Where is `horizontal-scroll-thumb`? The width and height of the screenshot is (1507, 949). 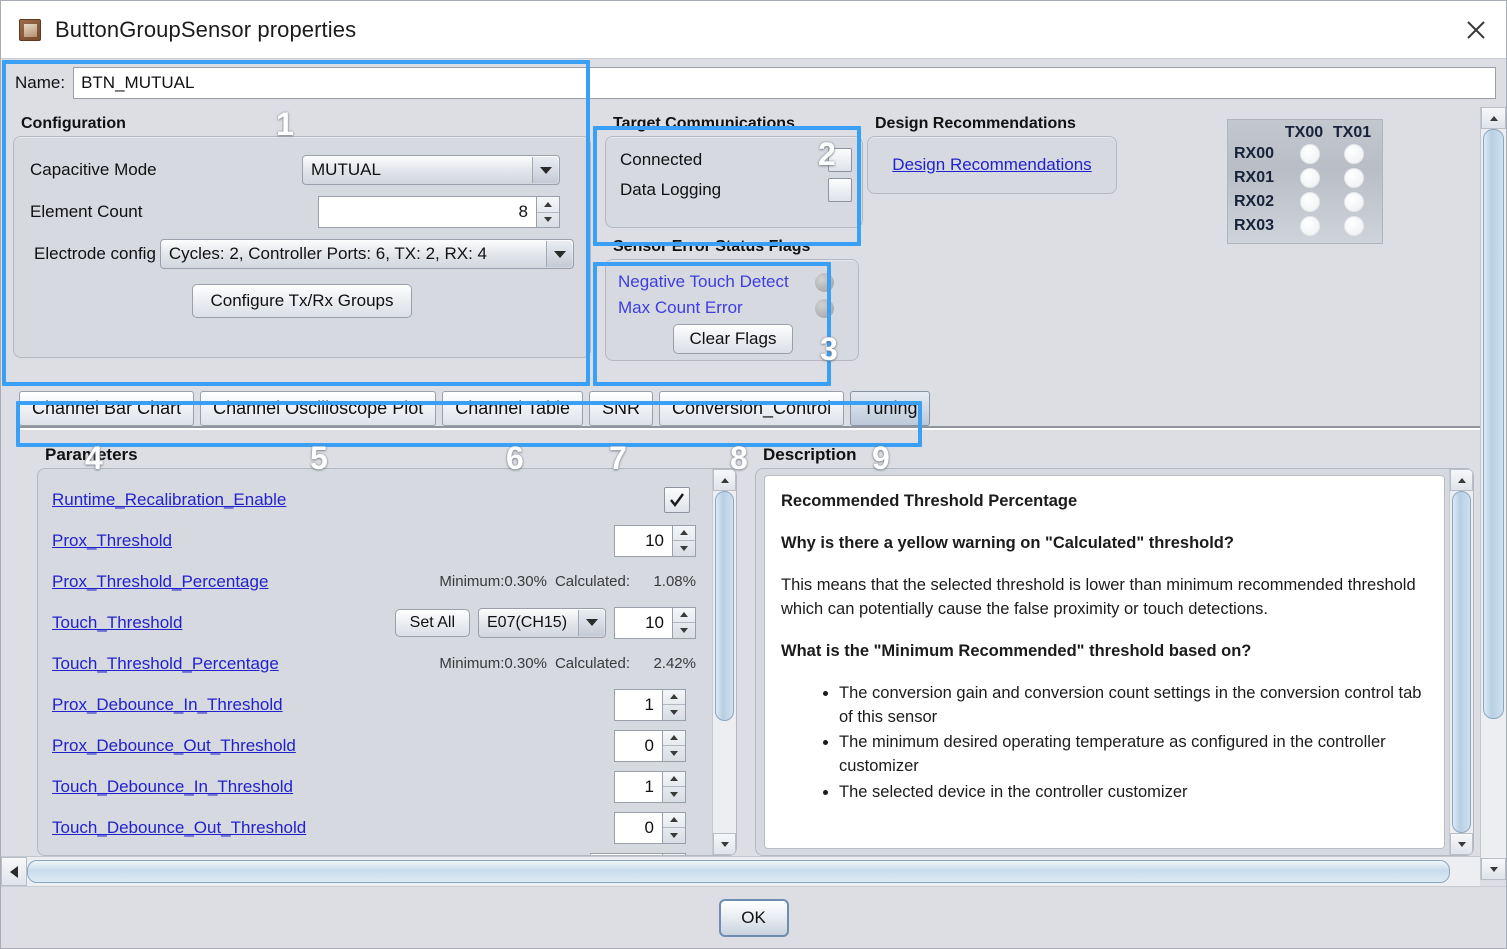 horizontal-scroll-thumb is located at coordinates (738, 871).